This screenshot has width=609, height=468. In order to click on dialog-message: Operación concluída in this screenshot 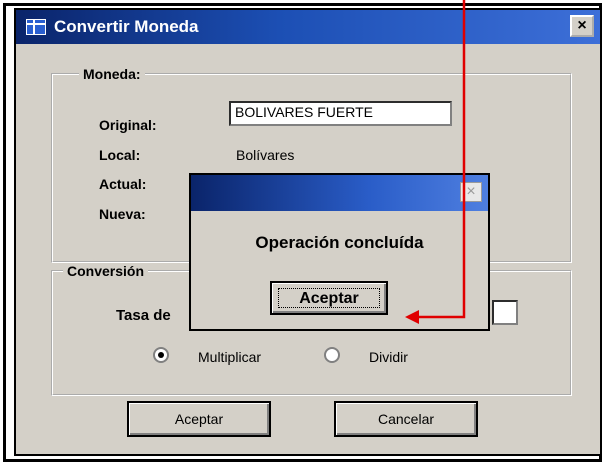, I will do `click(339, 242)`.